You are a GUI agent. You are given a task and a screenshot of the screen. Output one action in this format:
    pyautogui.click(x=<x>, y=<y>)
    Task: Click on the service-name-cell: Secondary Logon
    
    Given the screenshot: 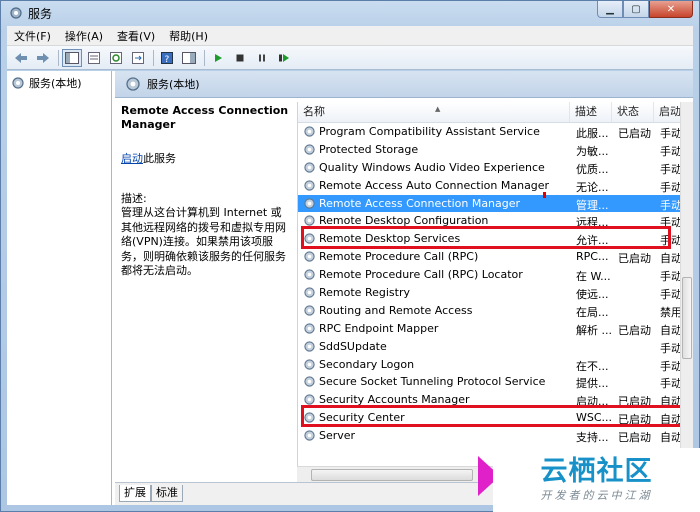 What is the action you would take?
    pyautogui.click(x=438, y=364)
    